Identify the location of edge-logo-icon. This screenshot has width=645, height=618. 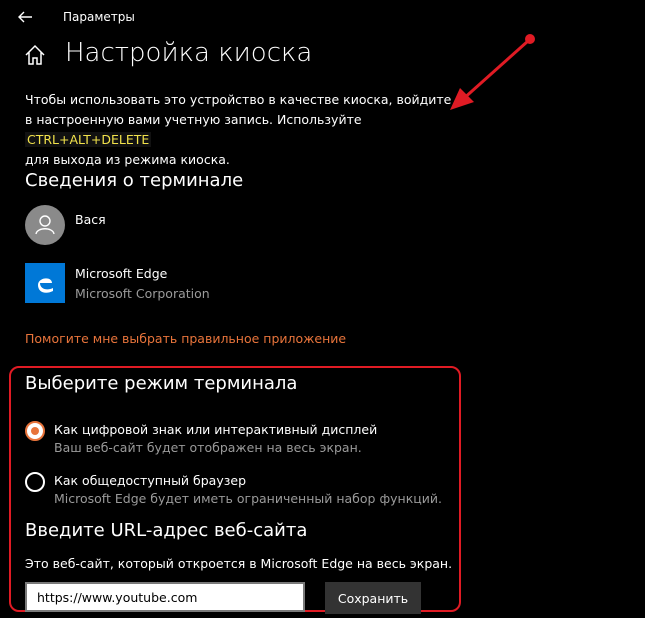
(45, 283).